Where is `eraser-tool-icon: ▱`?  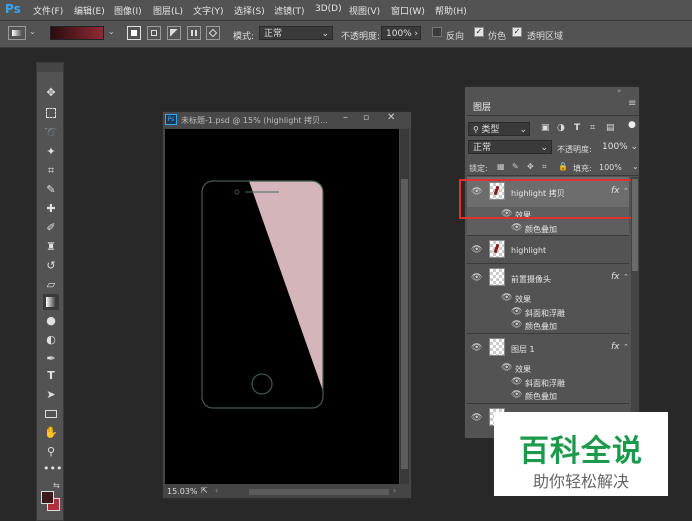 eraser-tool-icon: ▱ is located at coordinates (51, 285).